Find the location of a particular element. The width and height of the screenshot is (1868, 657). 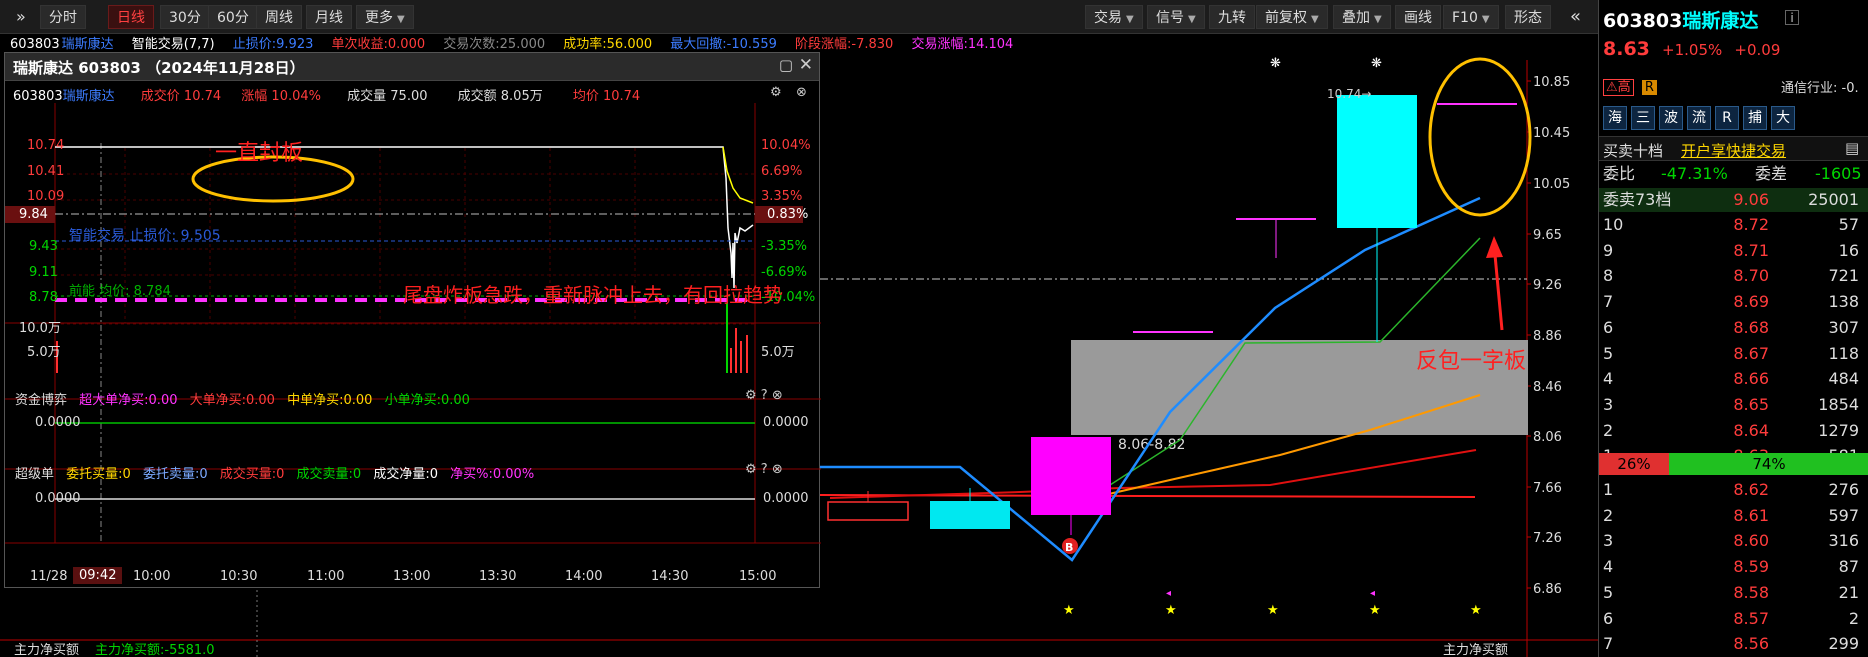

ask-volume: 1279 is located at coordinates (1838, 430).